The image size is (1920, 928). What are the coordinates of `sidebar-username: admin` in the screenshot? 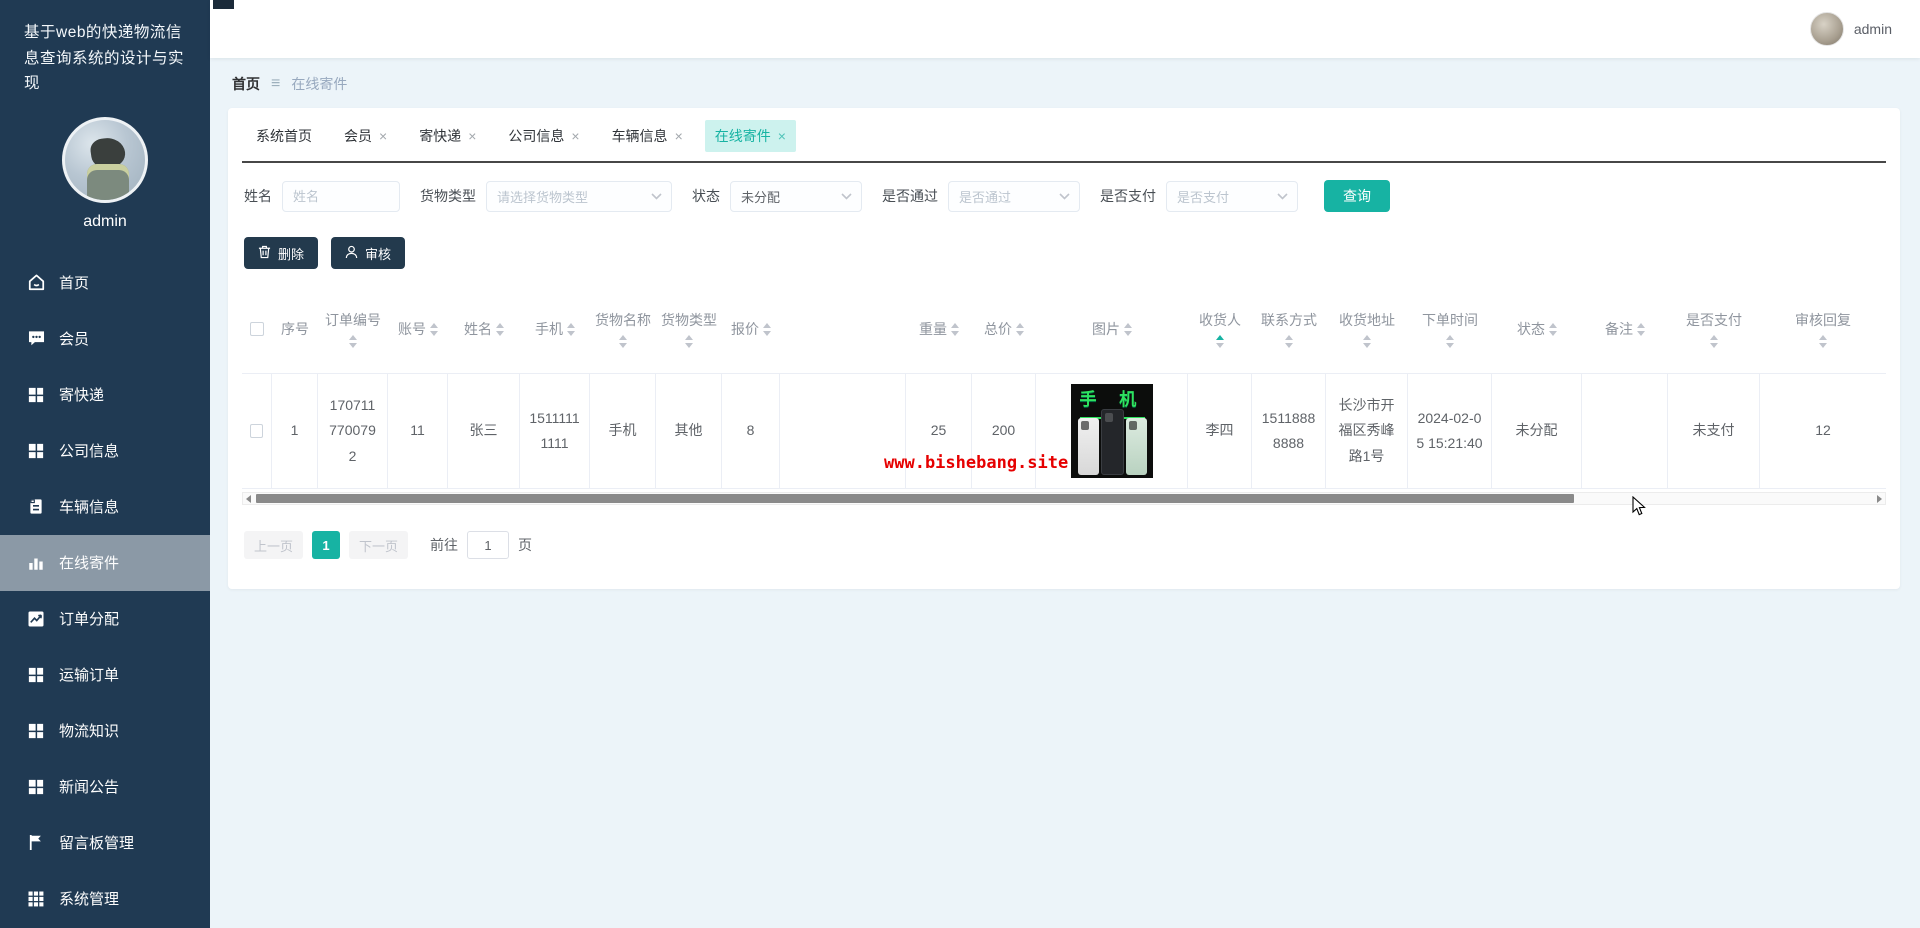 It's located at (105, 221).